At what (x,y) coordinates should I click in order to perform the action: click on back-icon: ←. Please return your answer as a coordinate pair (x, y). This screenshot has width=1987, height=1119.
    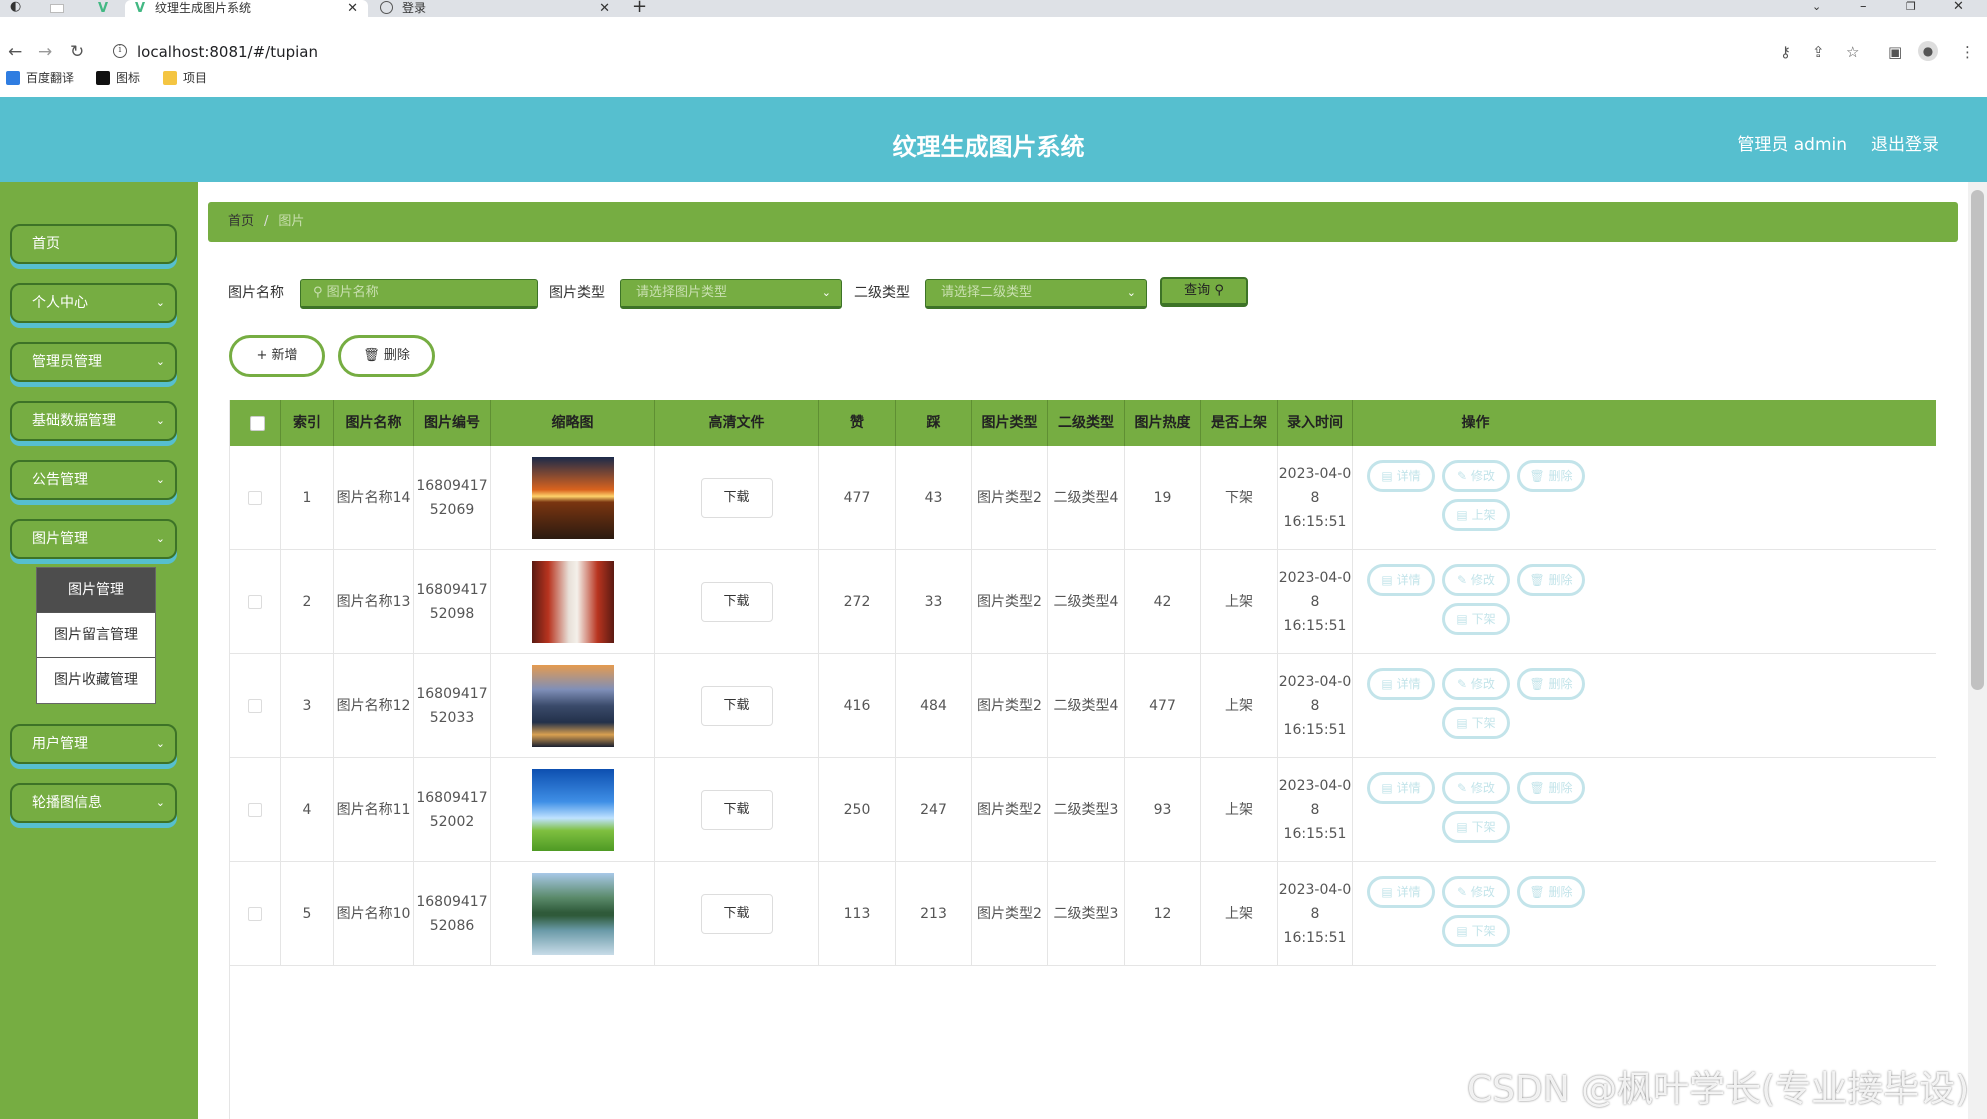
    Looking at the image, I should click on (15, 52).